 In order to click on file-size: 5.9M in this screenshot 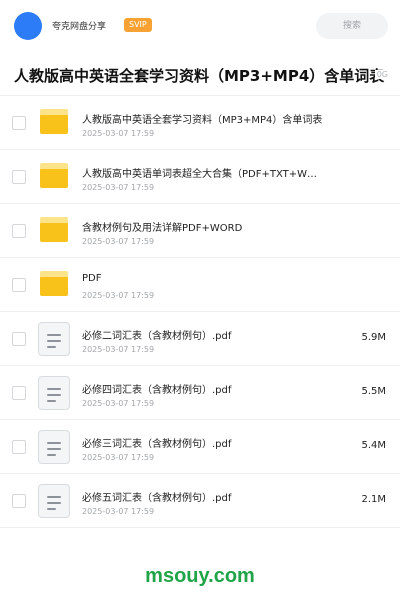, I will do `click(373, 337)`.